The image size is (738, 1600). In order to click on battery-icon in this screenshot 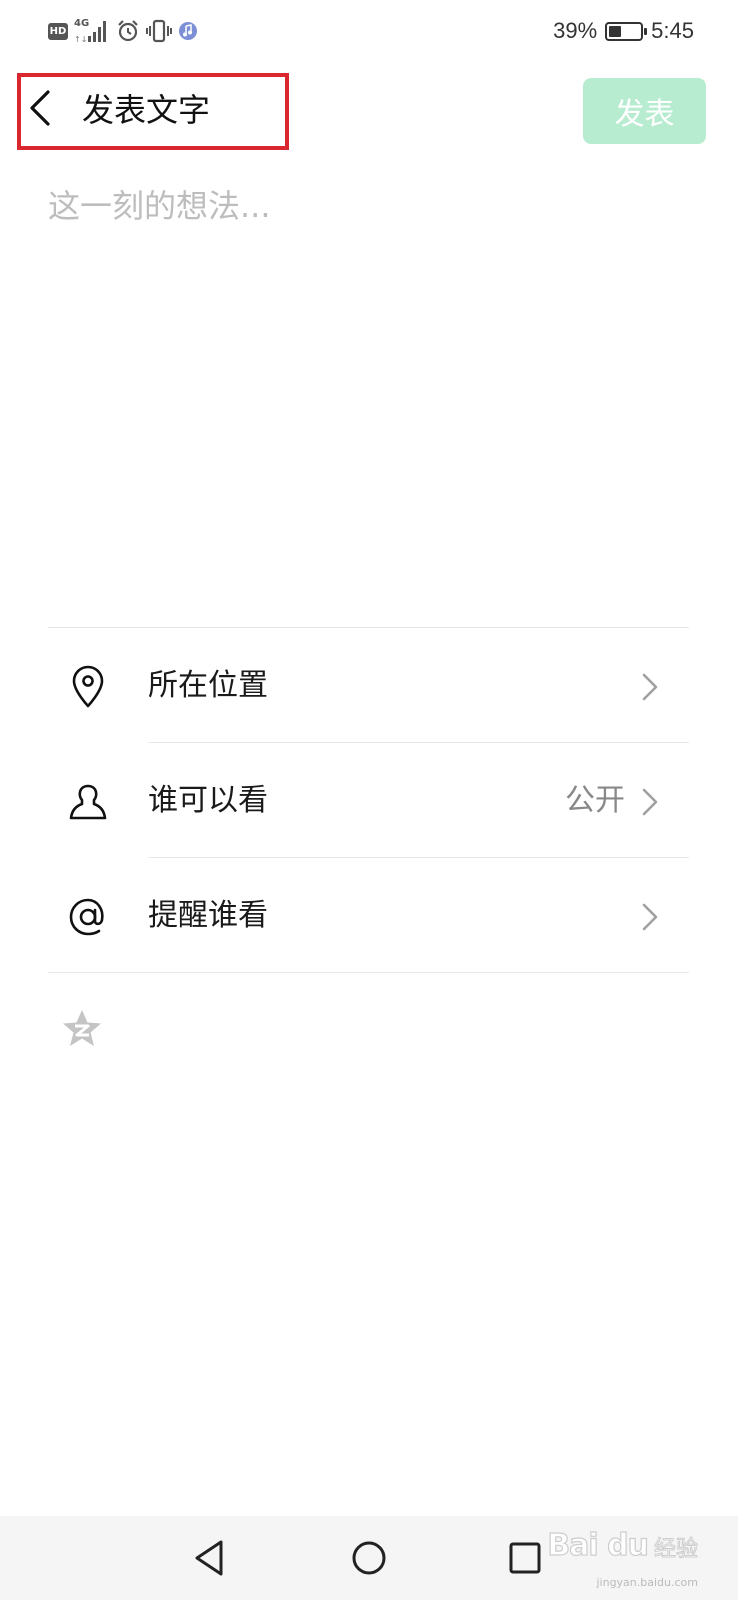, I will do `click(626, 31)`.